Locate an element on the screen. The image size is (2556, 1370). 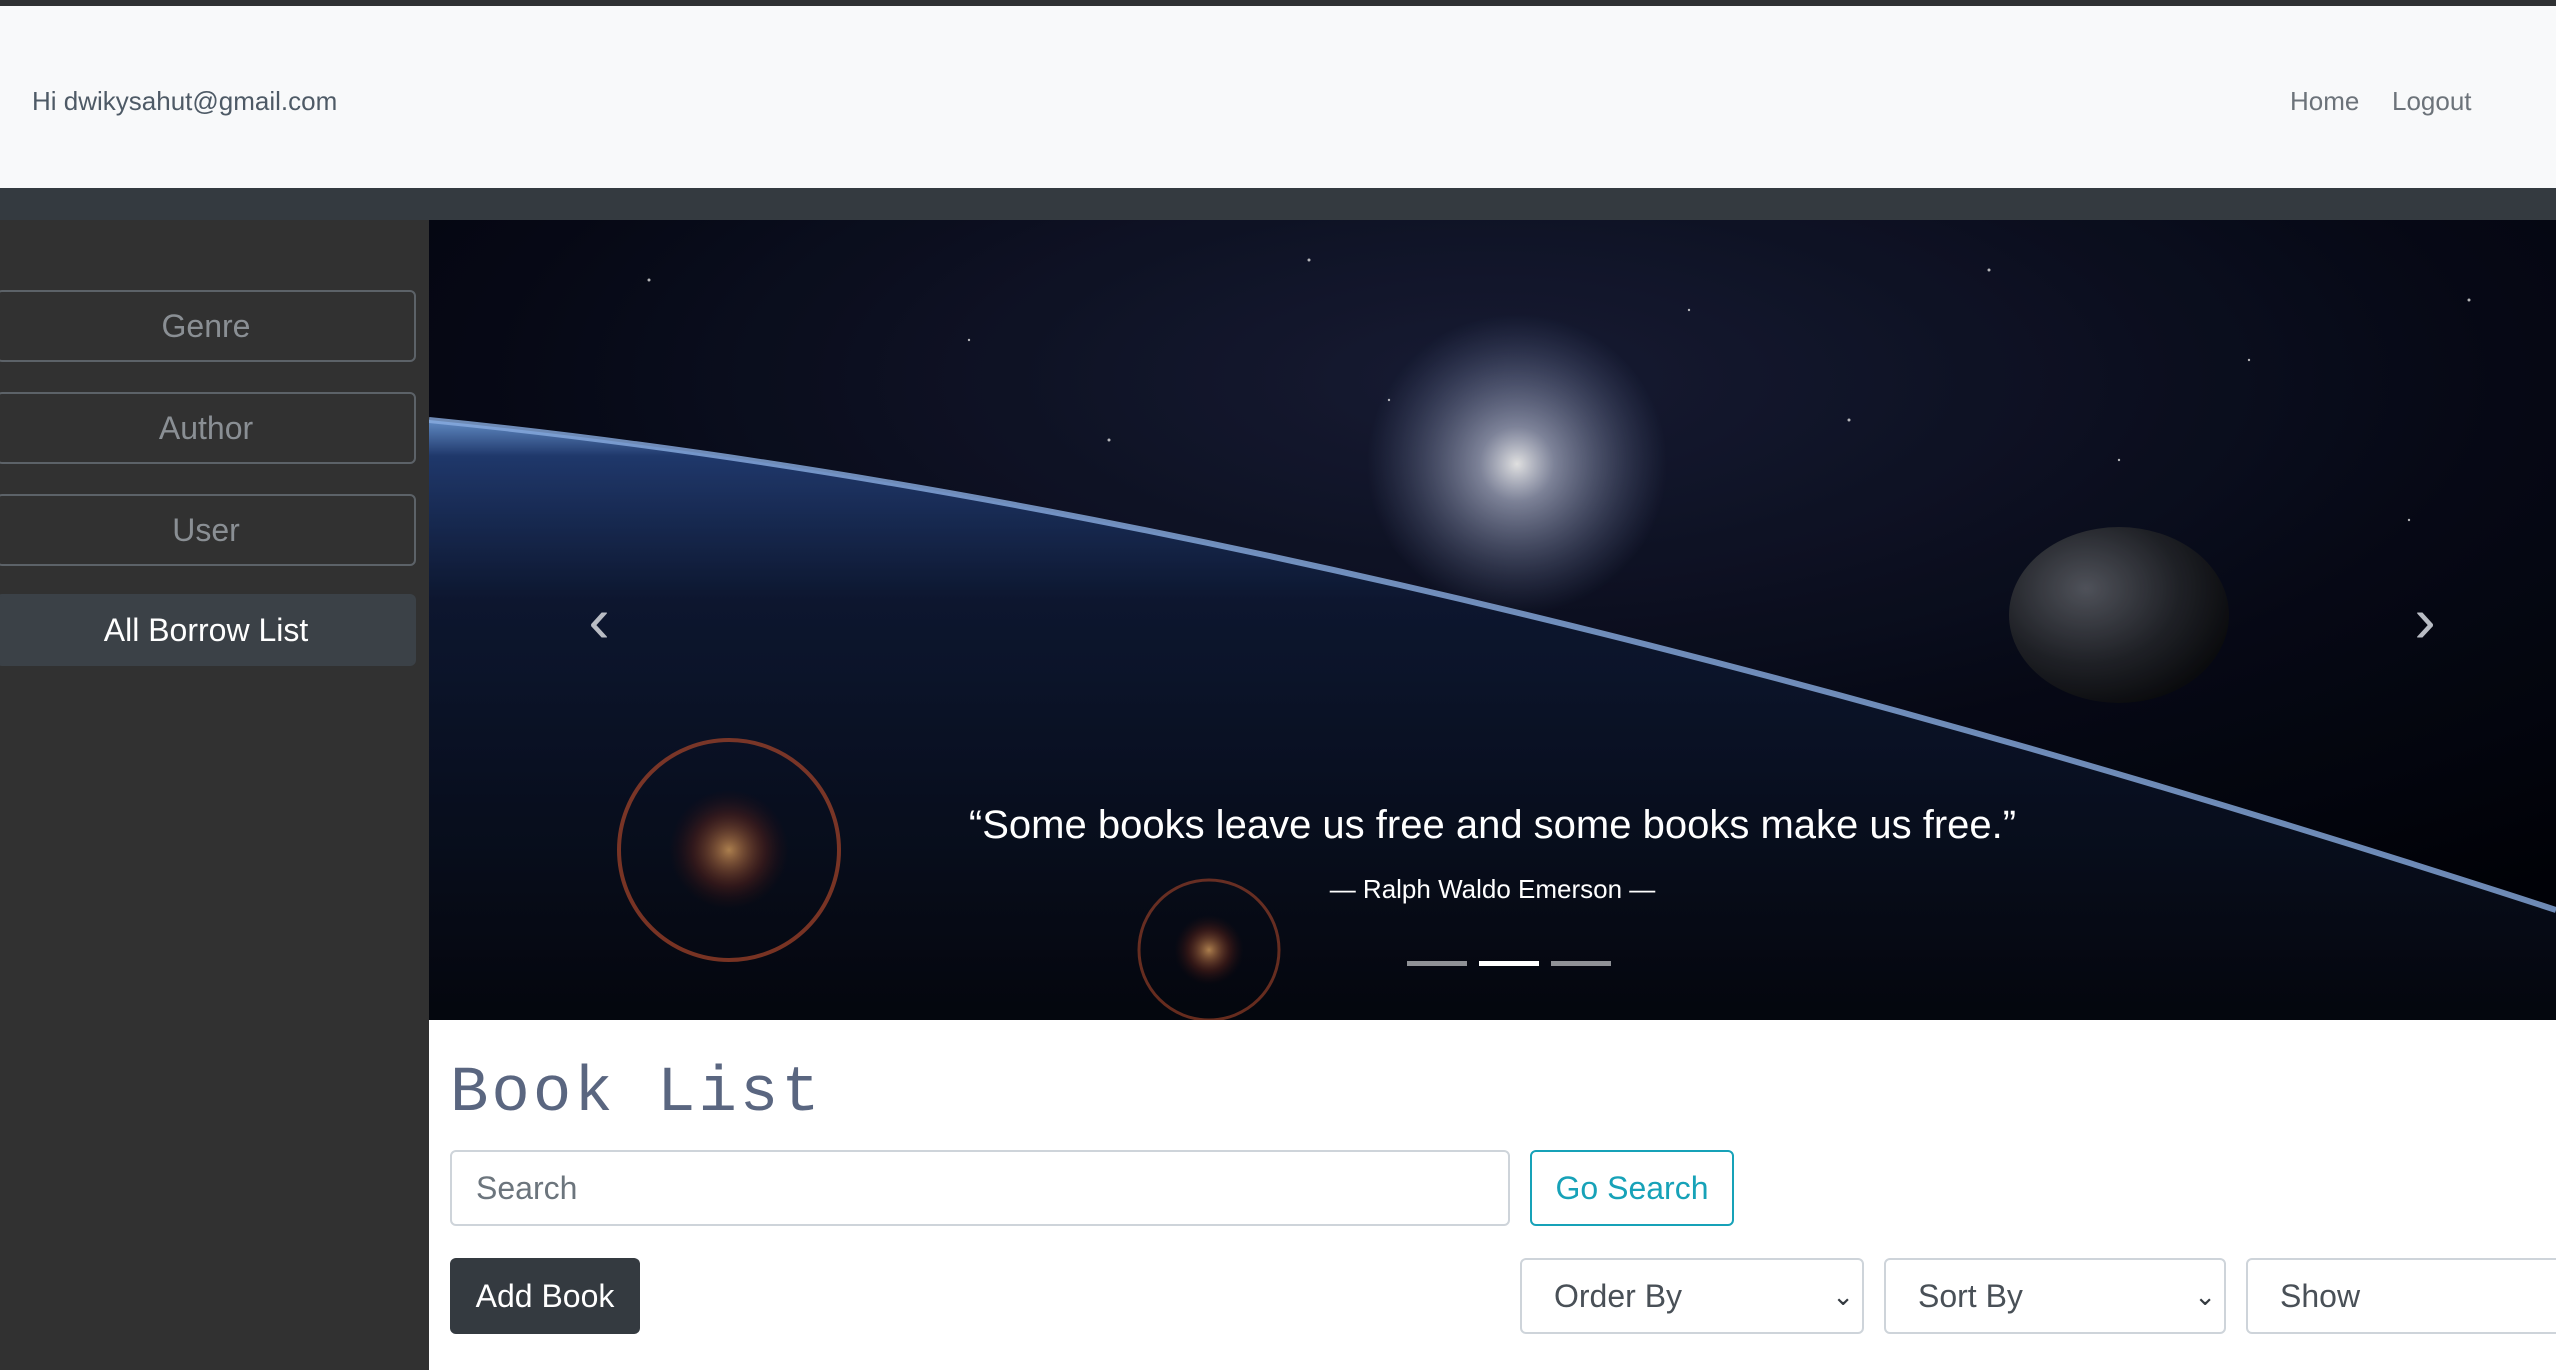
chevron-right-icon: › is located at coordinates (2425, 620).